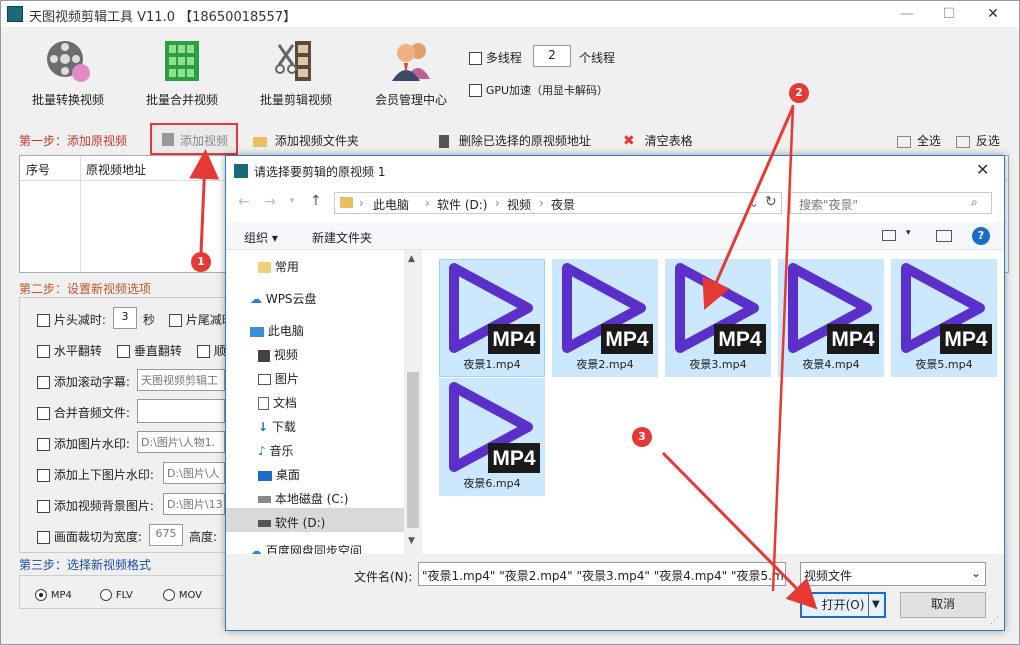 The image size is (1020, 645). What do you see at coordinates (95, 505) in the screenshot?
I see `bg-image-option: 添加视频背景图片:` at bounding box center [95, 505].